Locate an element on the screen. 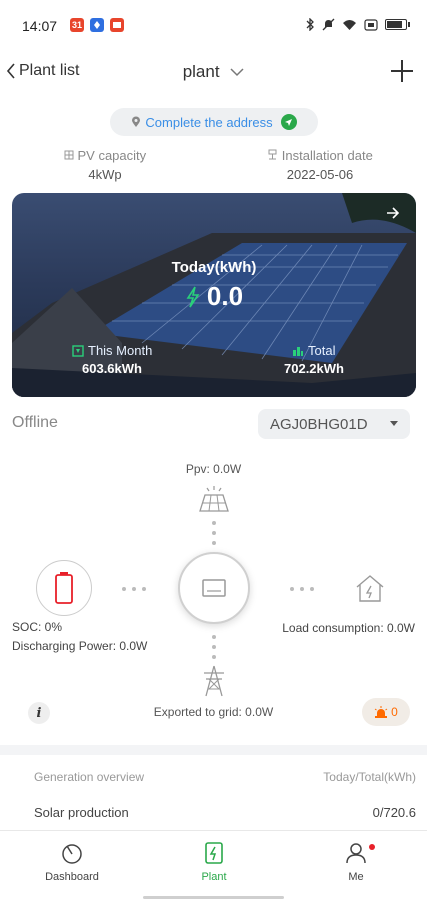 This screenshot has height=900, width=427. generation-overview-label: Generation overview is located at coordinates (89, 777).